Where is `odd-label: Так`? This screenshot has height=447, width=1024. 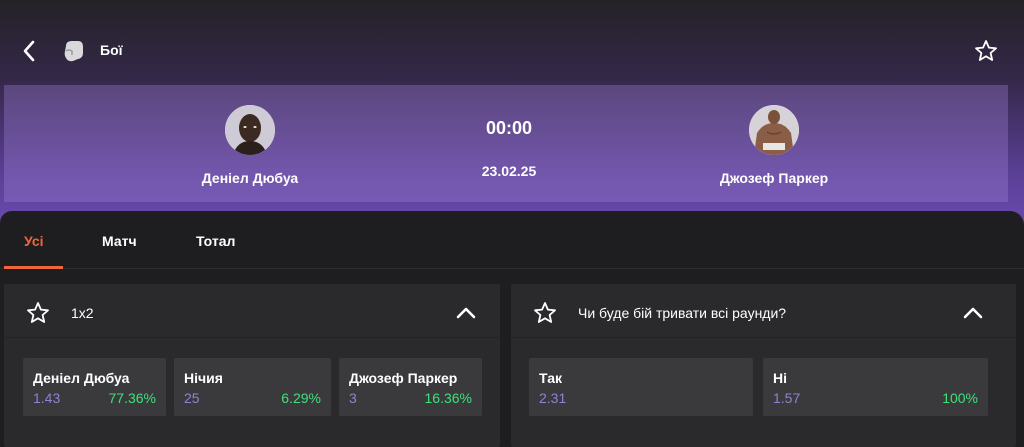
odd-label: Так is located at coordinates (550, 378).